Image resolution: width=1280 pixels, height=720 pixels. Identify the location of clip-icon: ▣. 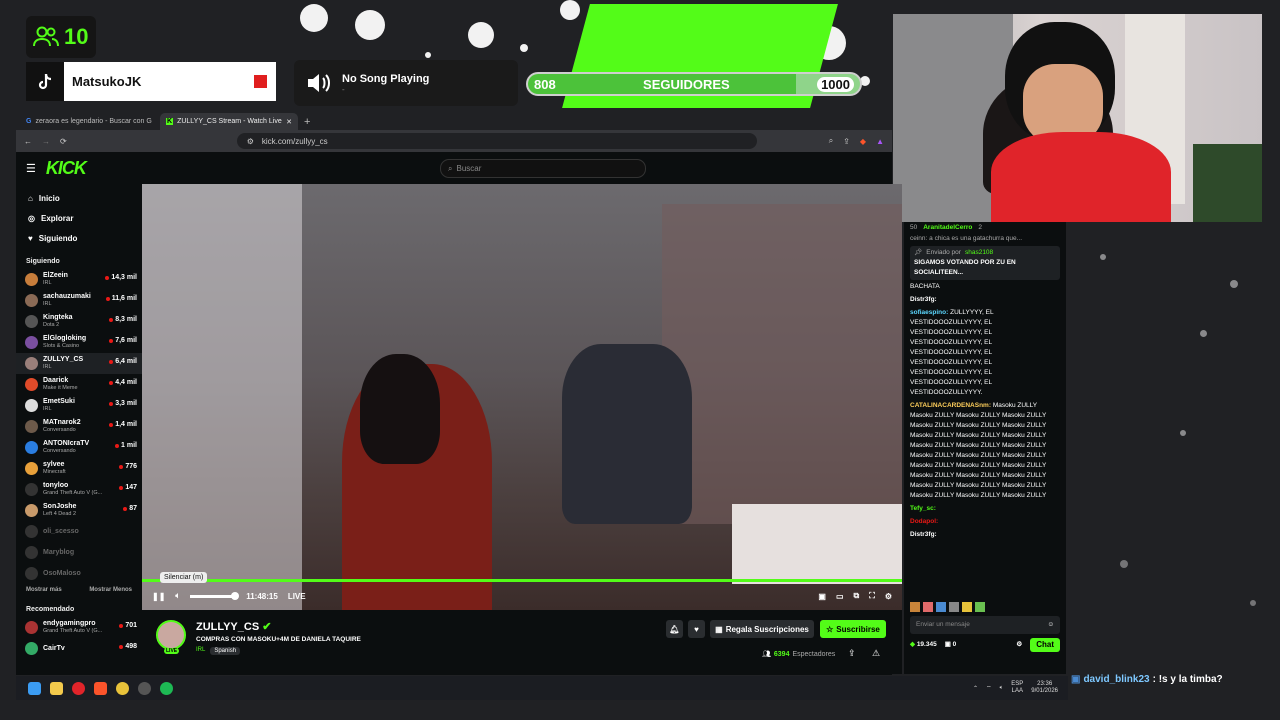
(822, 596).